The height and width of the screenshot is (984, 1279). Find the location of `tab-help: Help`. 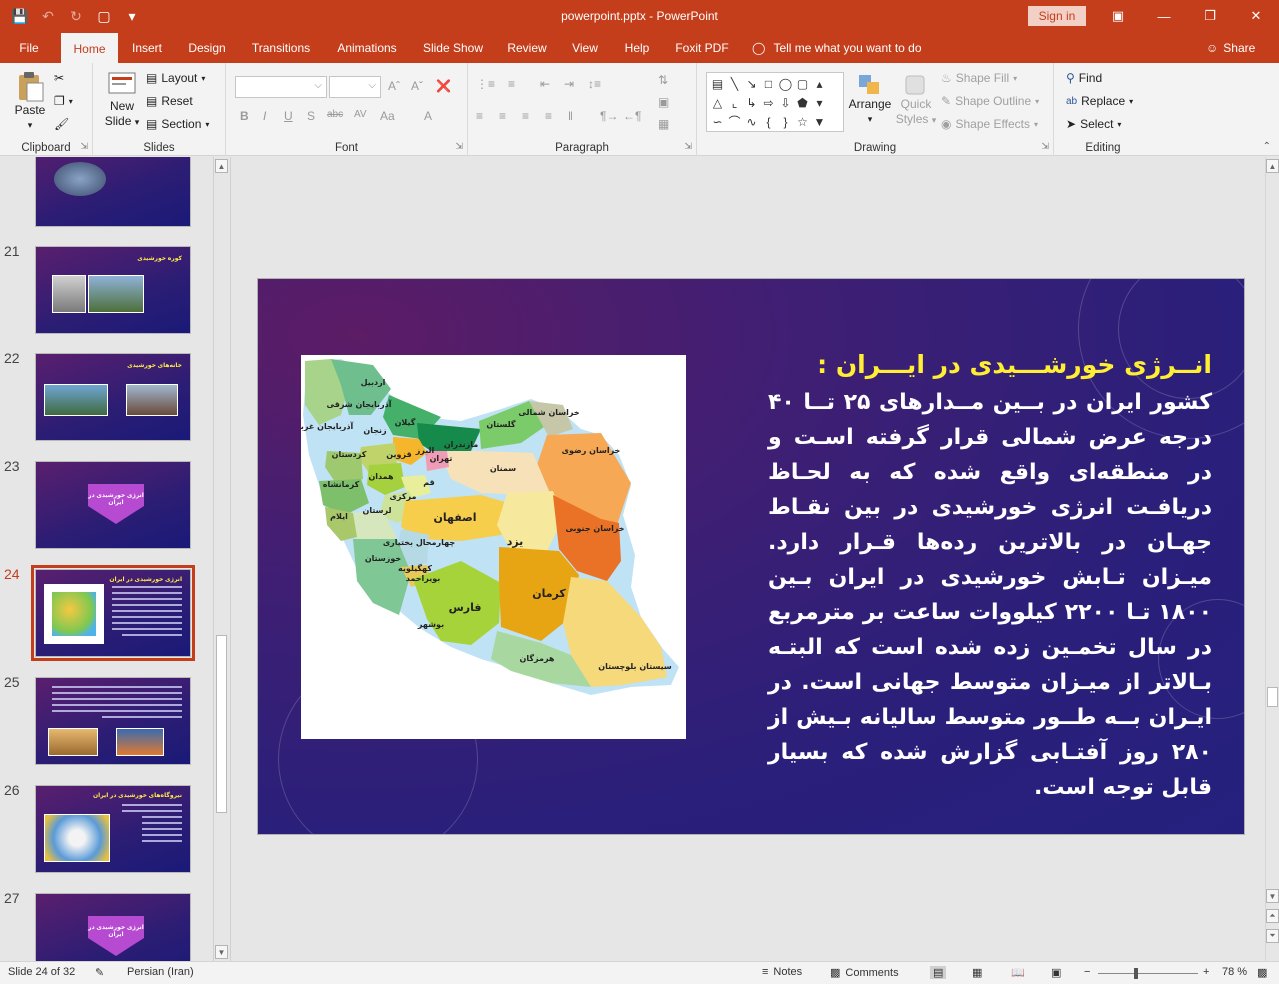

tab-help: Help is located at coordinates (637, 48).